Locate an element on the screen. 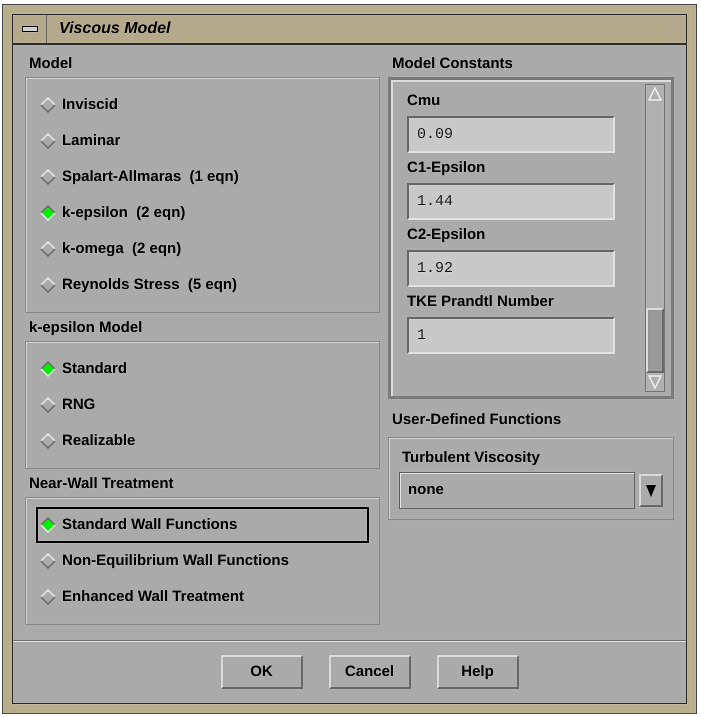 Image resolution: width=701 pixels, height=717 pixels. radio-option: Enhanced Wall Treatment is located at coordinates (202, 597).